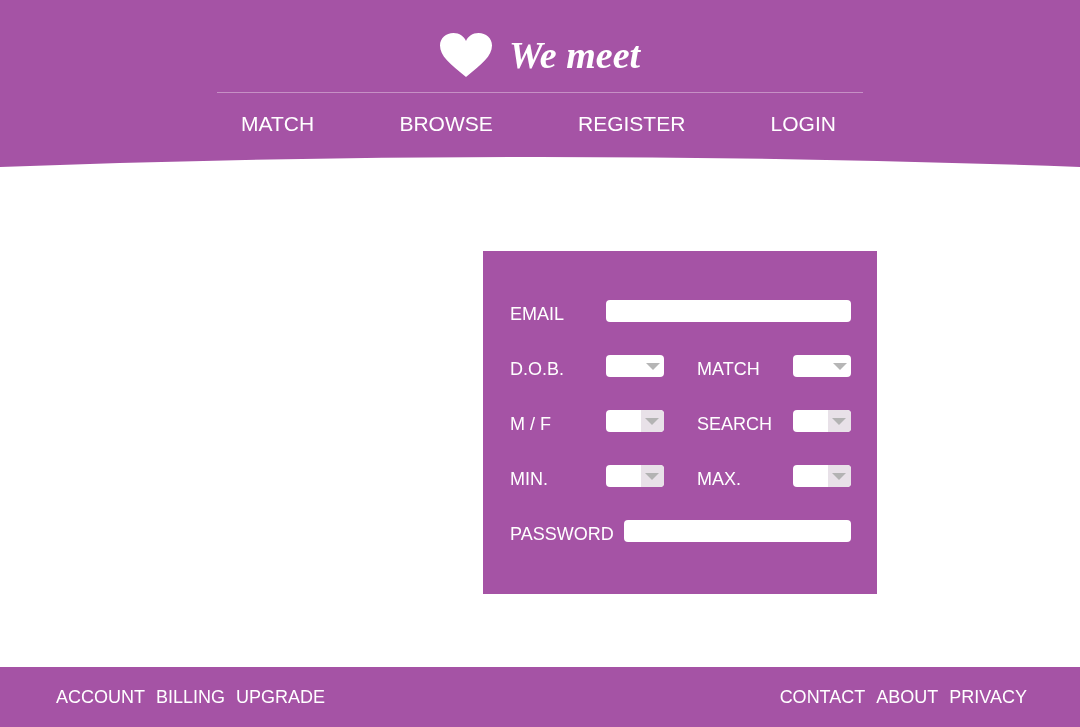 The width and height of the screenshot is (1080, 727). What do you see at coordinates (100, 697) in the screenshot?
I see `footer-link: ACCOUNT` at bounding box center [100, 697].